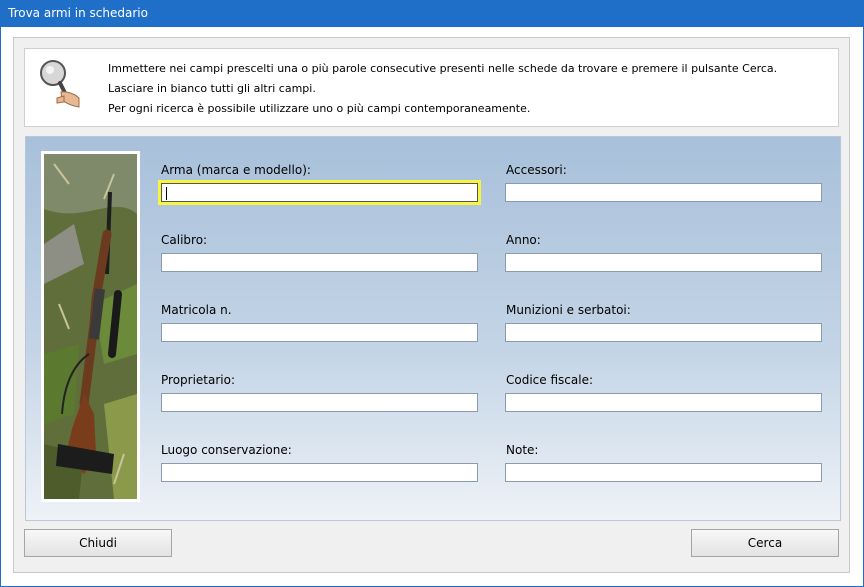 The height and width of the screenshot is (587, 864). Describe the element at coordinates (319, 472) in the screenshot. I see `luogo-conservazione-field` at that location.